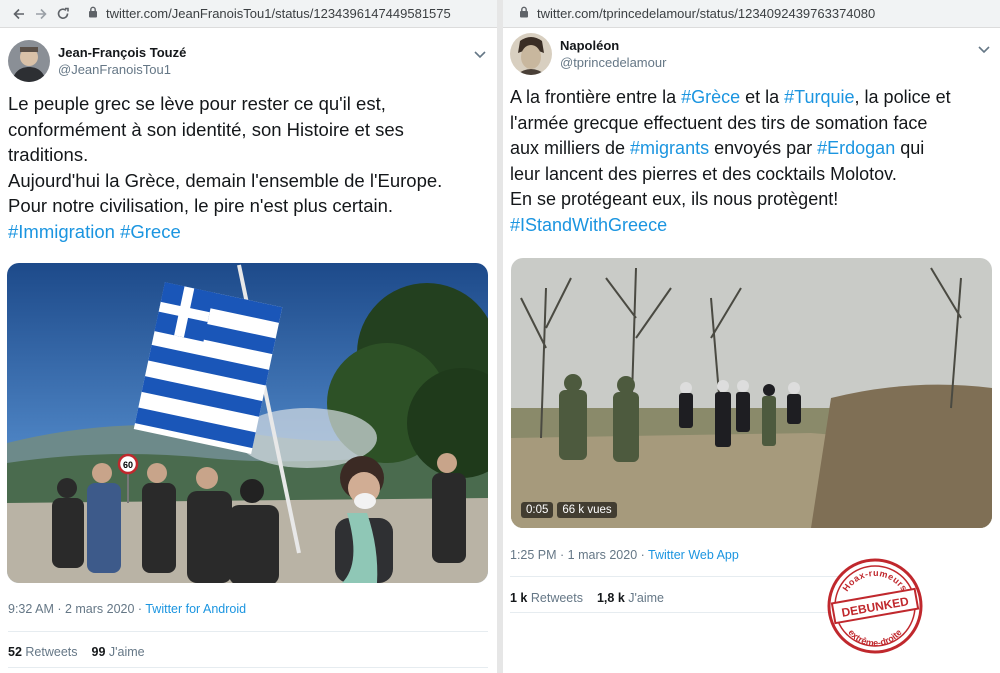 The image size is (1000, 673). What do you see at coordinates (41, 14) in the screenshot?
I see `forward-arrow-icon` at bounding box center [41, 14].